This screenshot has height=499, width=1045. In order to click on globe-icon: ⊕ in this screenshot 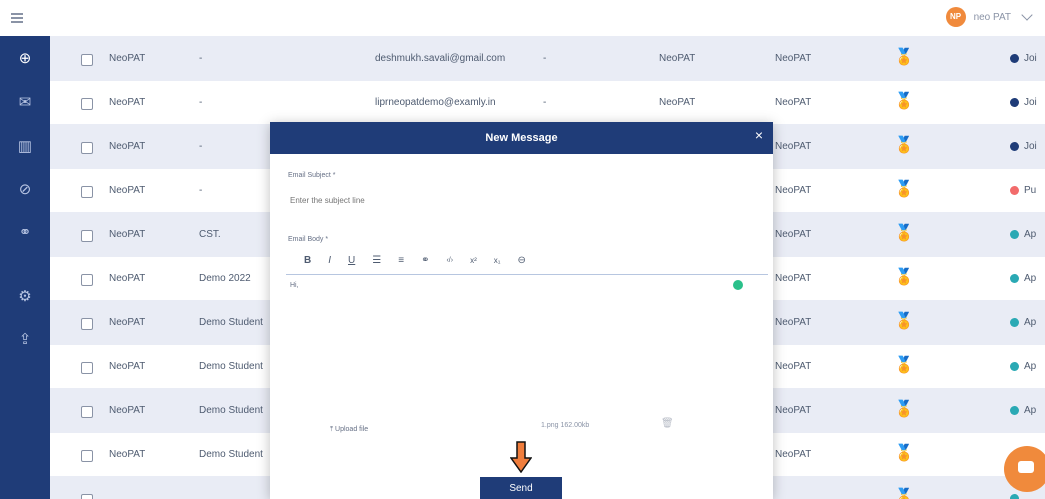, I will do `click(25, 59)`.